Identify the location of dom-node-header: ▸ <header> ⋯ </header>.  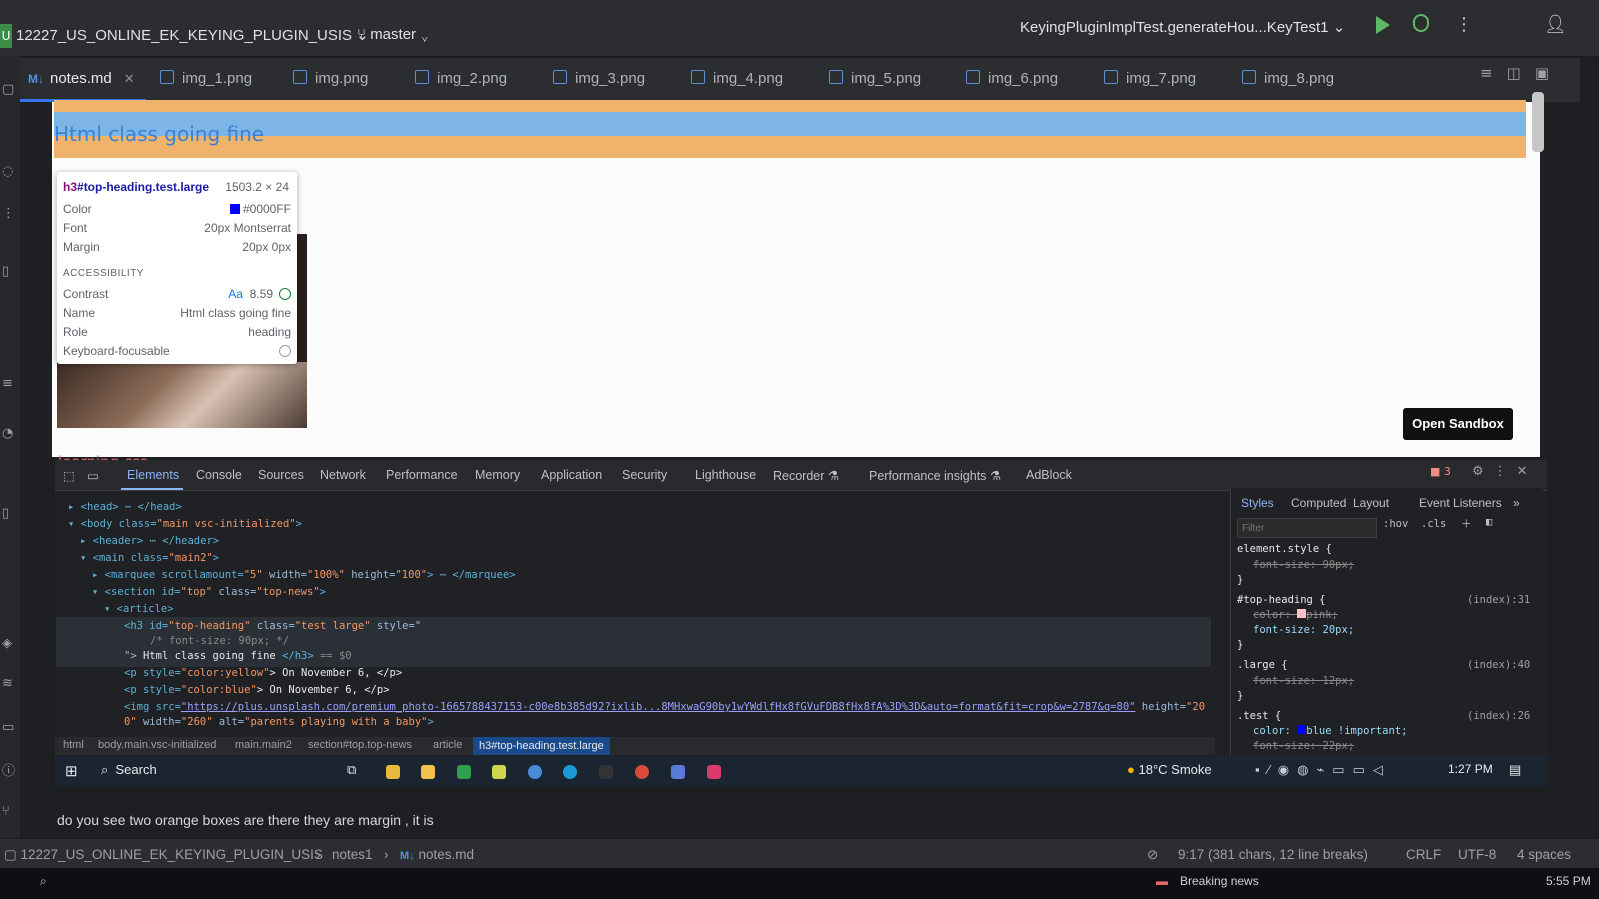
(149, 541).